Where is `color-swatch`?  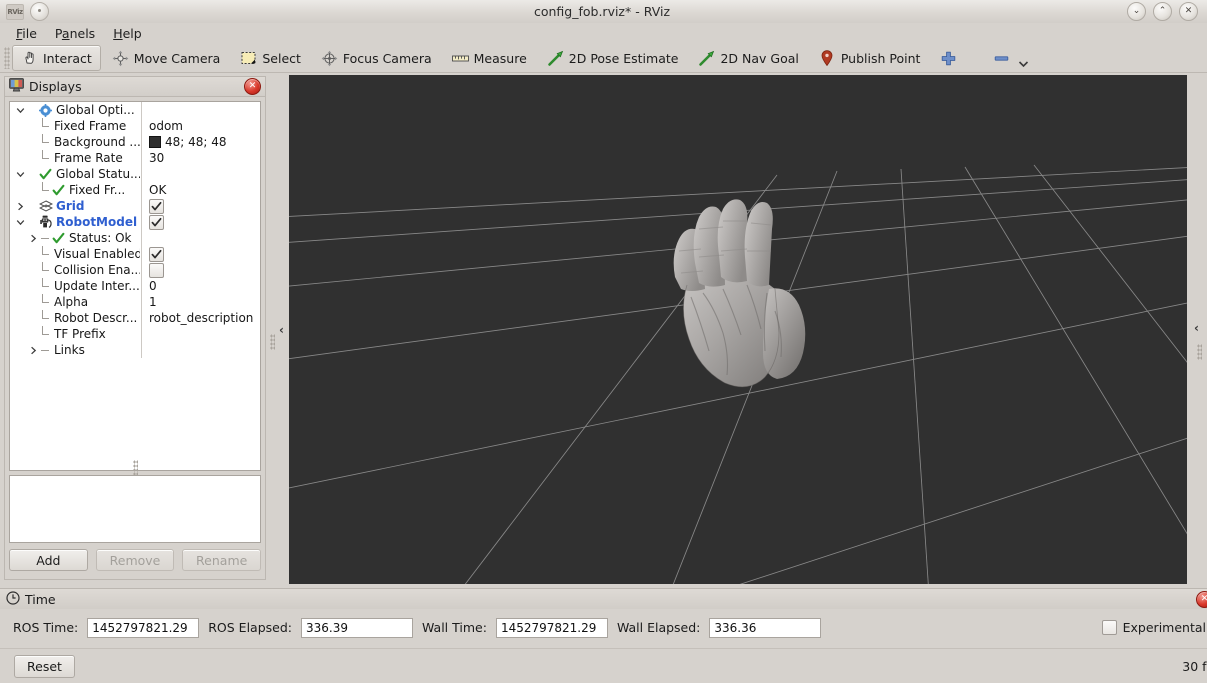 color-swatch is located at coordinates (155, 142).